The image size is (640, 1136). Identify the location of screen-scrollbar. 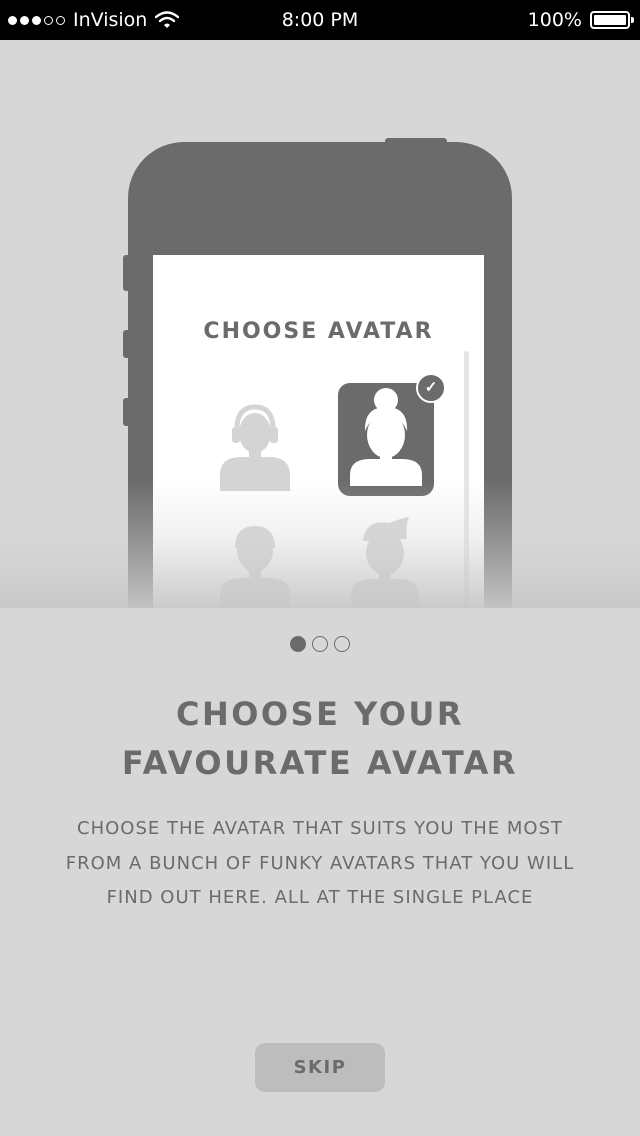
(466, 479).